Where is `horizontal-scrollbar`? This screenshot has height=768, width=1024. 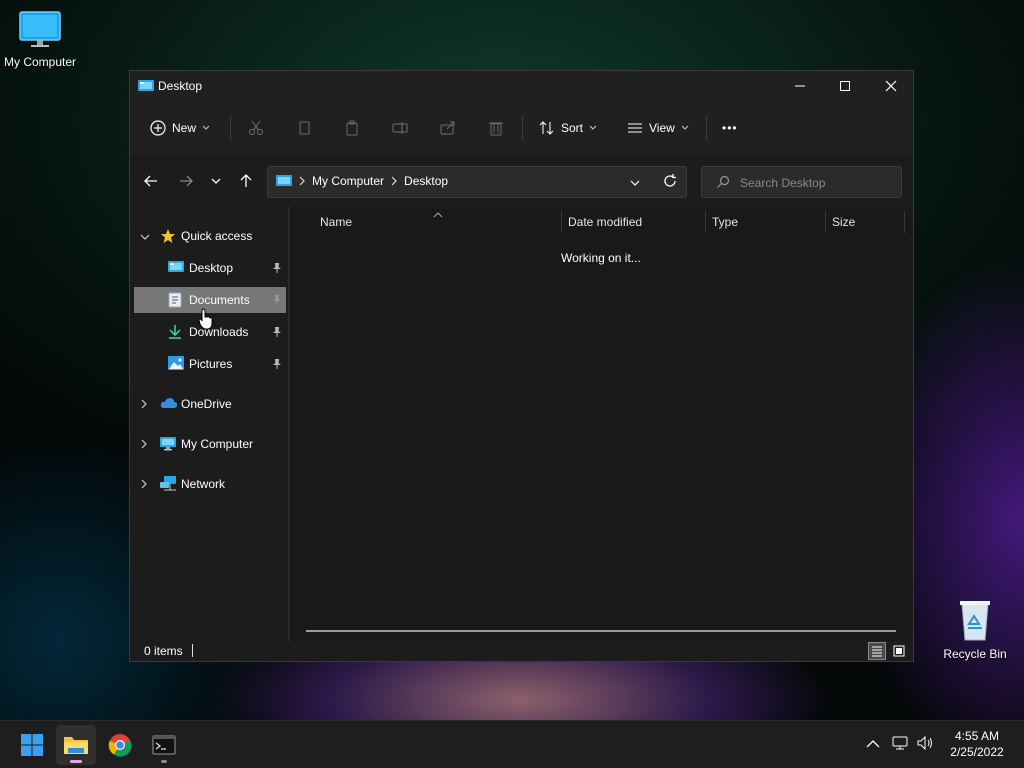 horizontal-scrollbar is located at coordinates (601, 631).